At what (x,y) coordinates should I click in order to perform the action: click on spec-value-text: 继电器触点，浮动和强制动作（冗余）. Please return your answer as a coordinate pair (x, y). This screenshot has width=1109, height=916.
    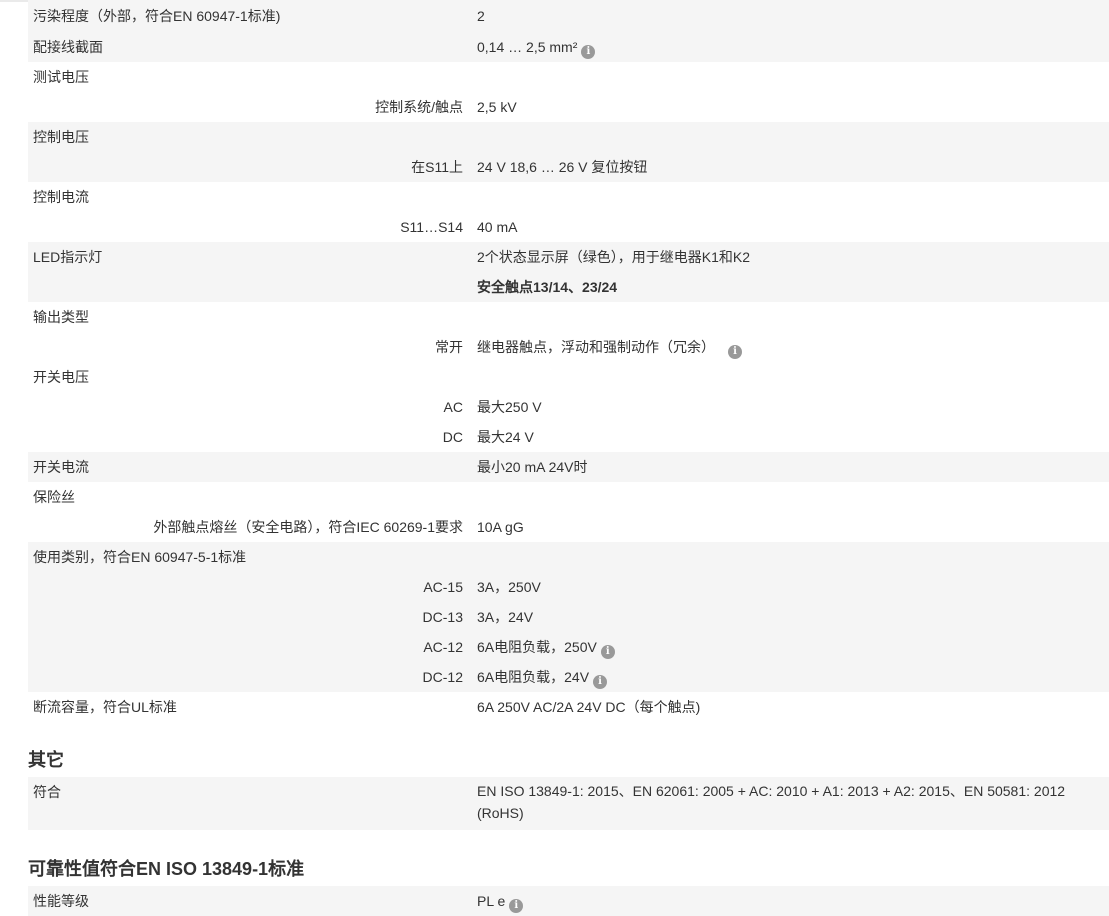
    Looking at the image, I should click on (596, 347).